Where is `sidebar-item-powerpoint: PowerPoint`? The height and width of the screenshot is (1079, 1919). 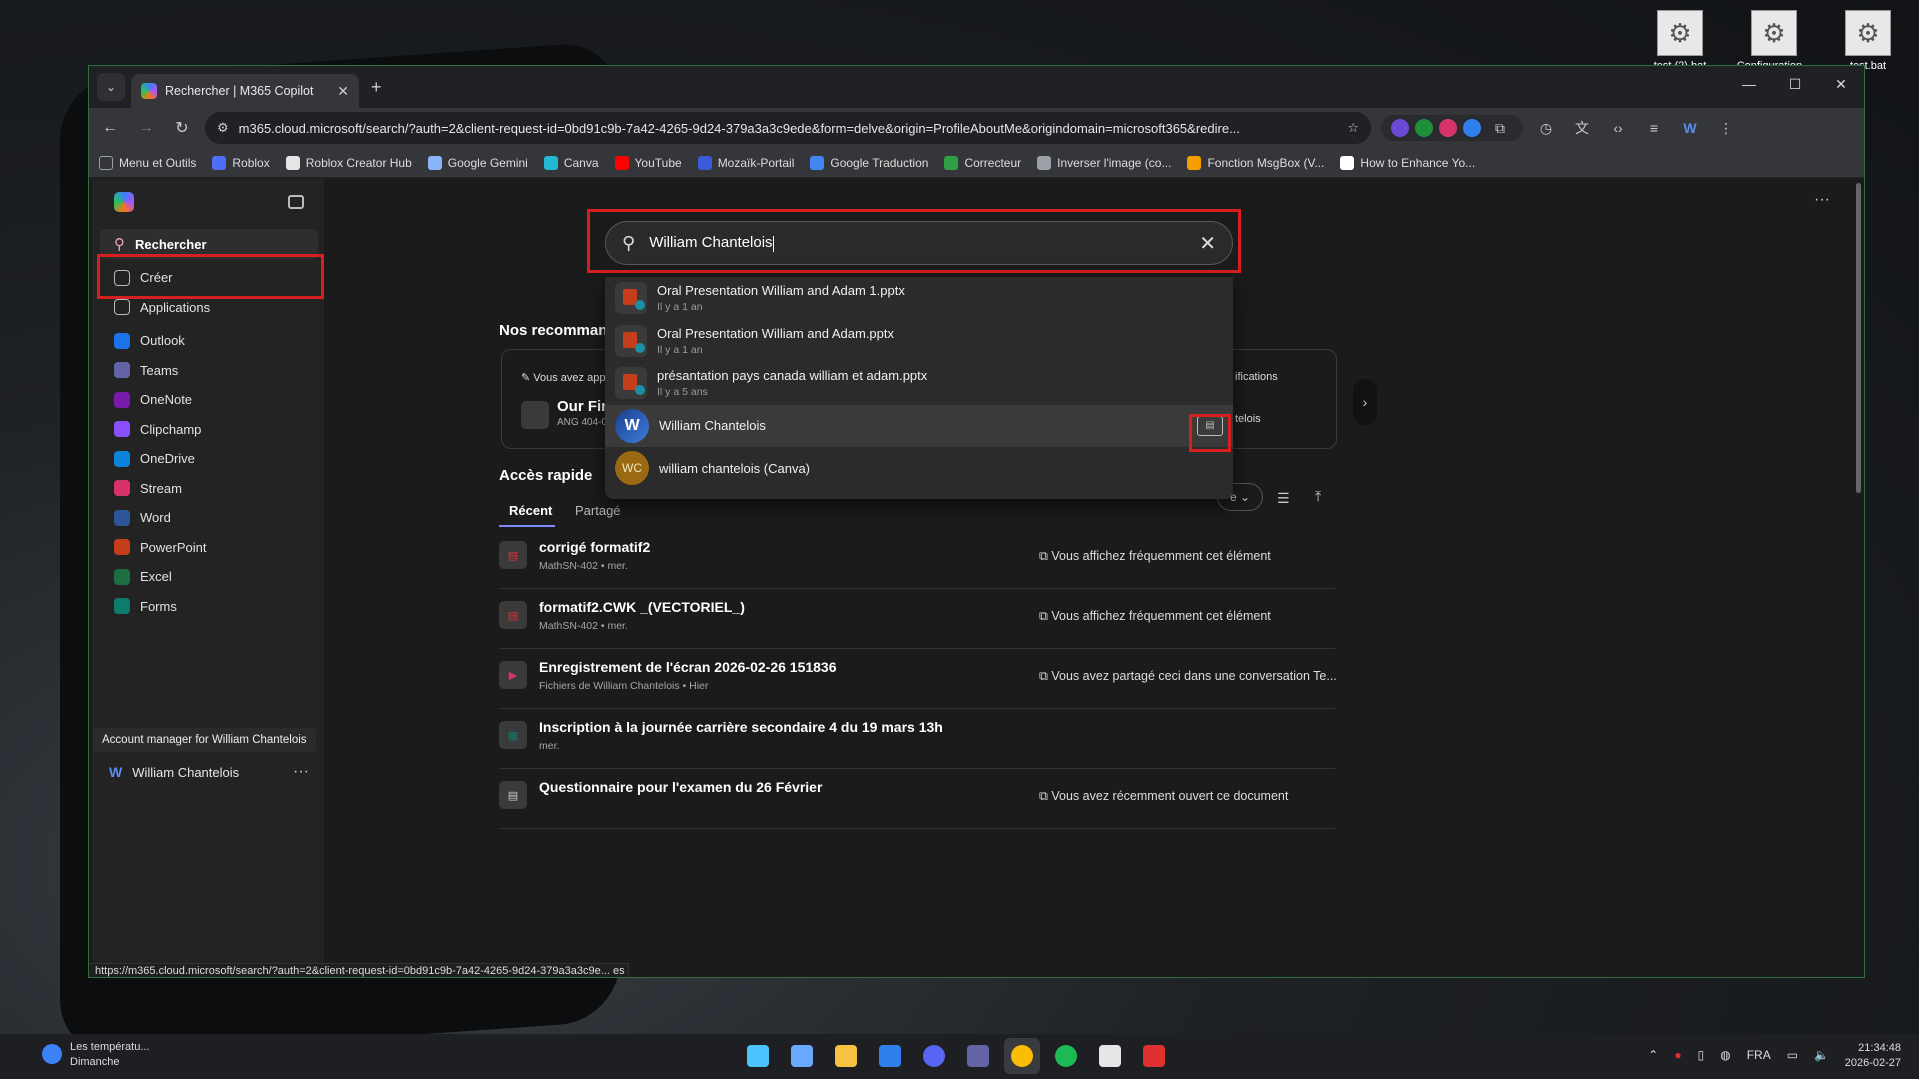 sidebar-item-powerpoint: PowerPoint is located at coordinates (208, 548).